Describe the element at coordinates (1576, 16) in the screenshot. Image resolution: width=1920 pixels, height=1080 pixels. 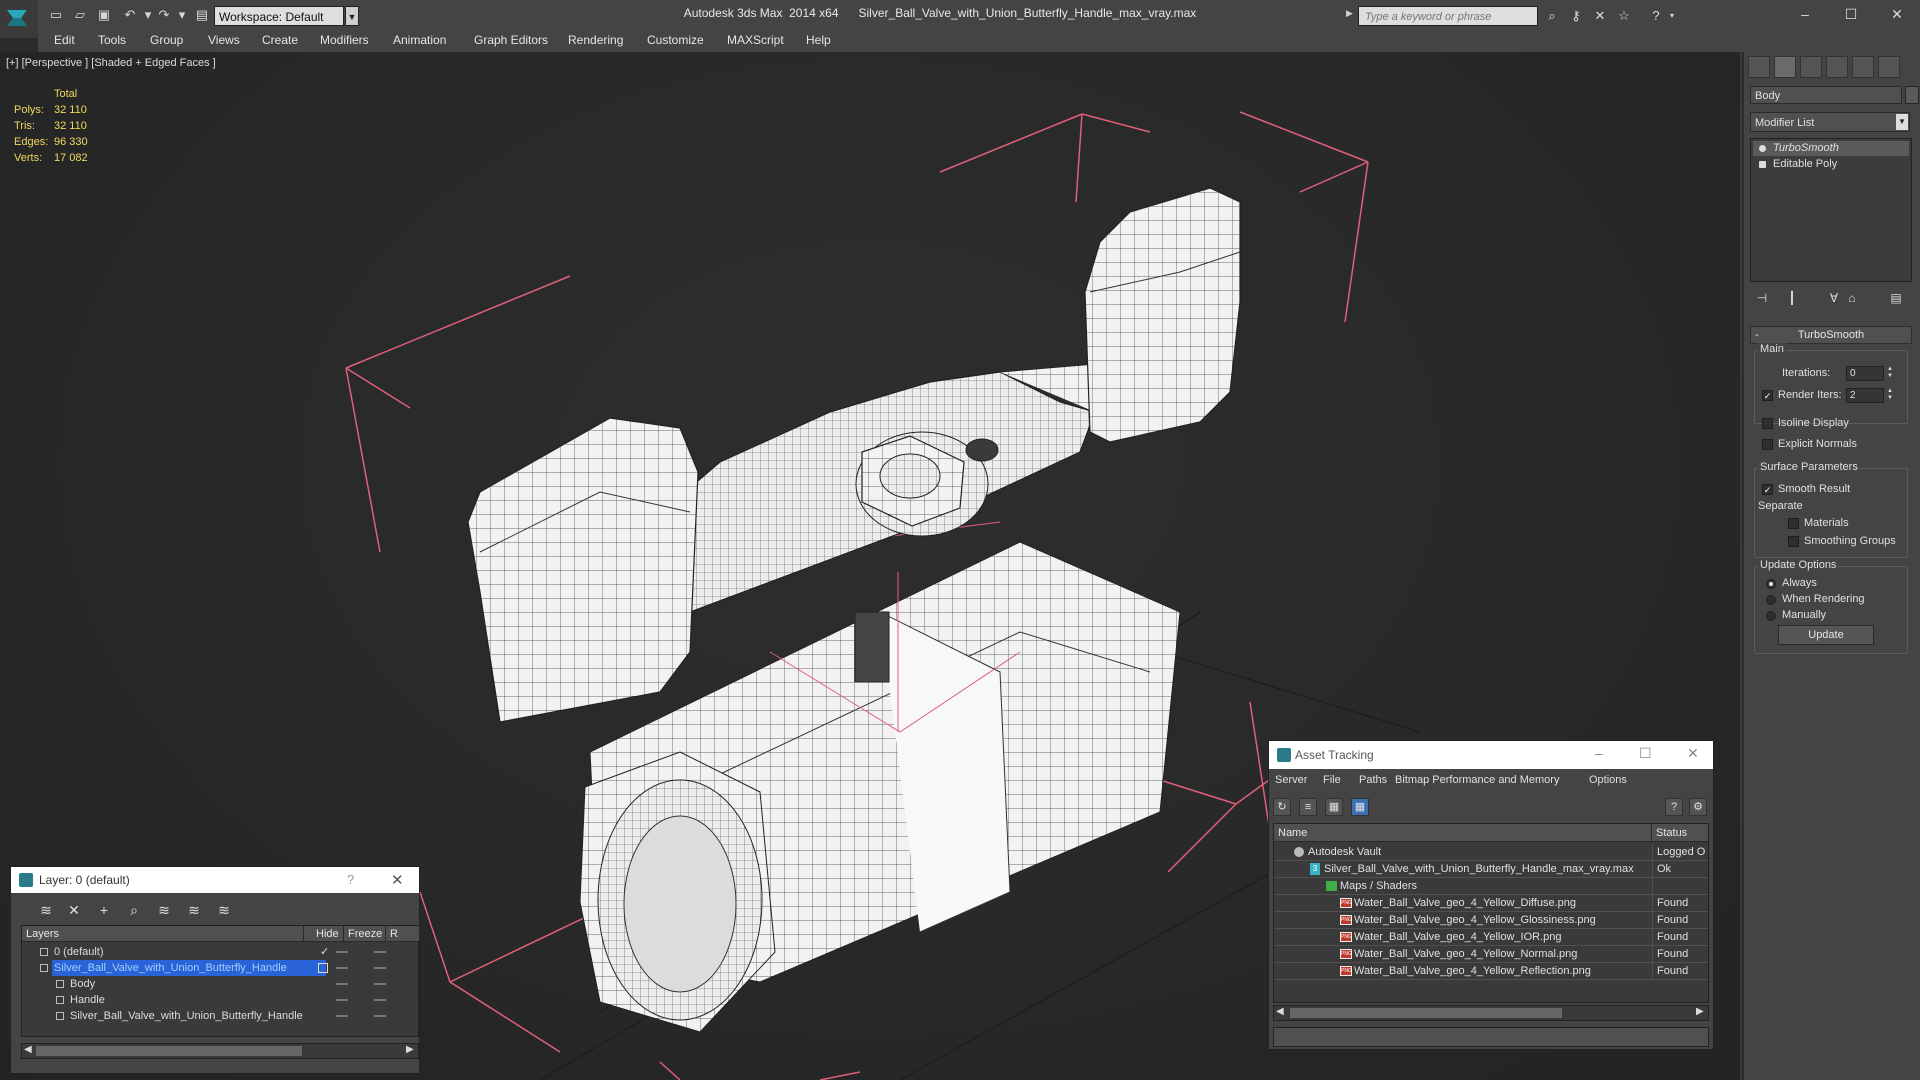
I see `key-icon: ⚷` at that location.